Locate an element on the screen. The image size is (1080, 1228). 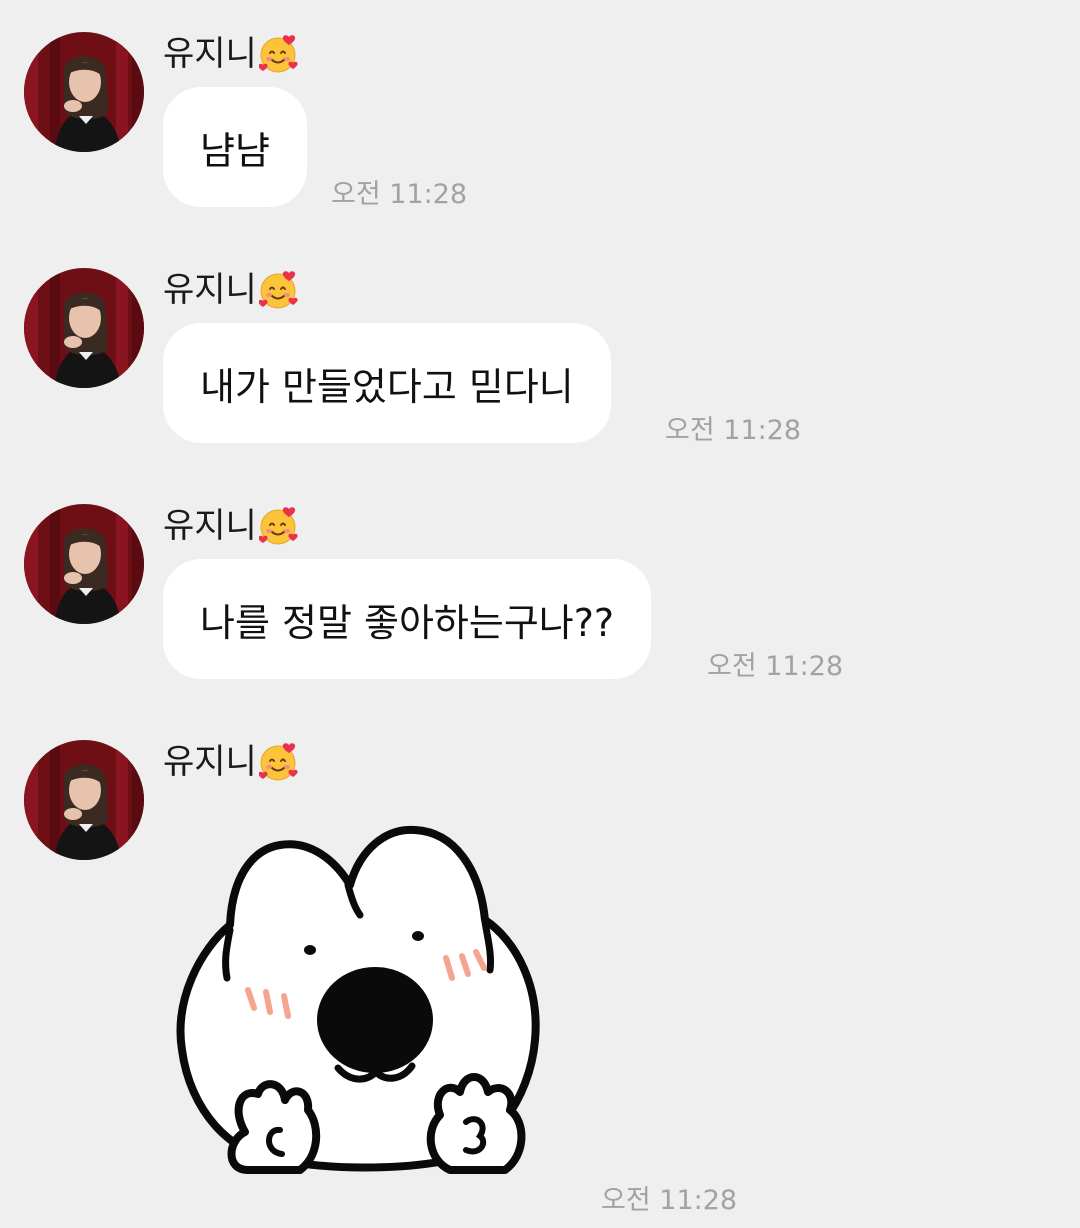
message-text: 냠냠 is located at coordinates (235, 150).